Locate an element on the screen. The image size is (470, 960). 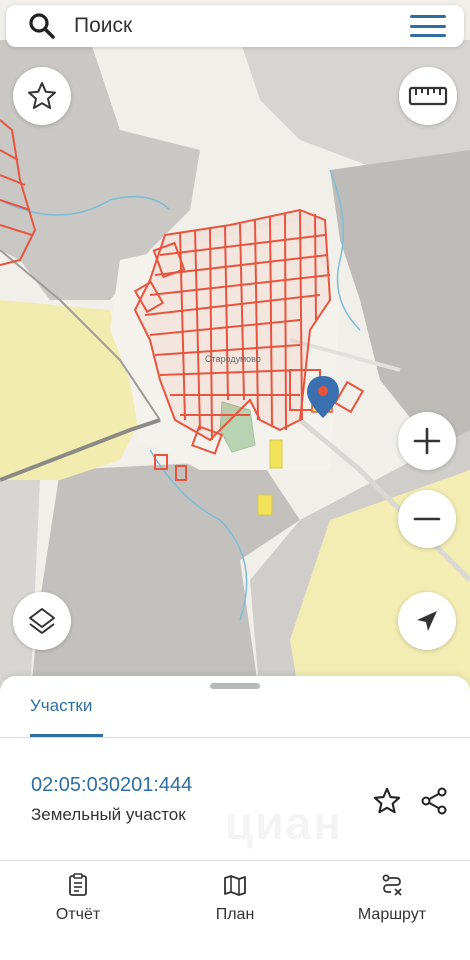
nav-route: Маршрут is located at coordinates (392, 898).